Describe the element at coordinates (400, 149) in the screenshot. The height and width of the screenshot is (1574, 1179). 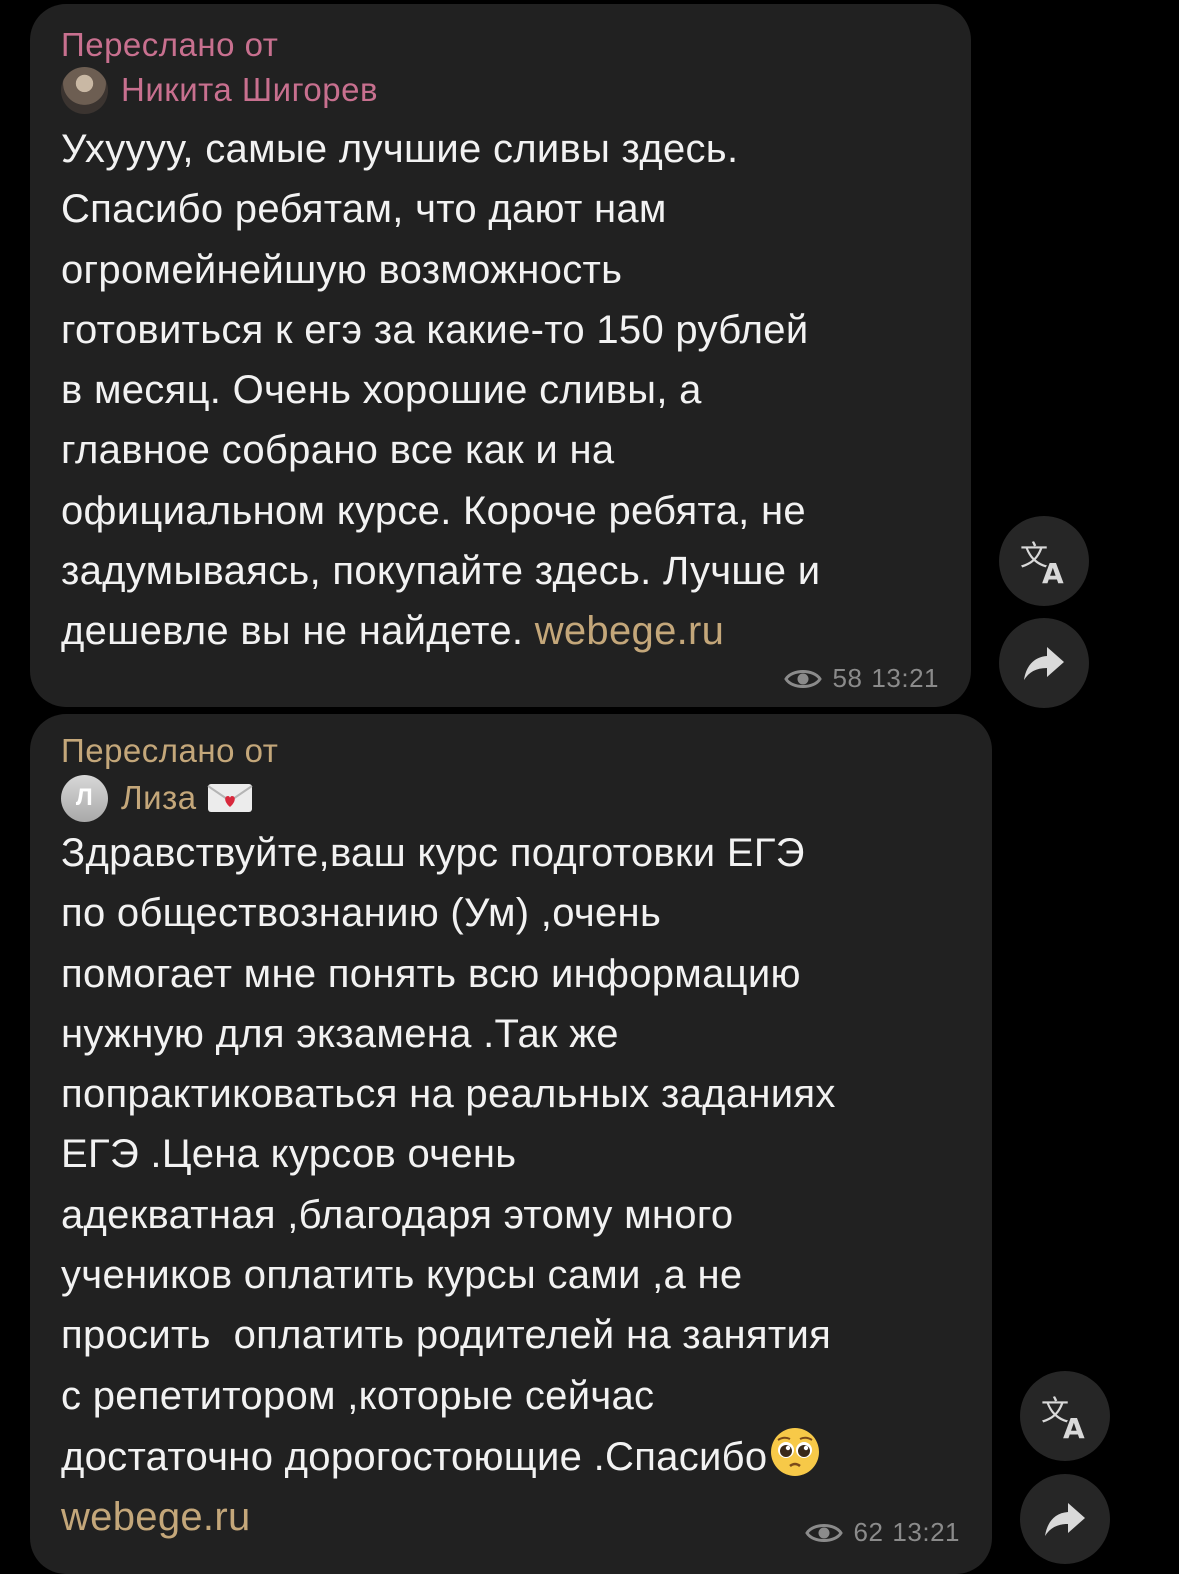
I see `message-line: Ухуууу, самые лучшие сливы здесь.` at that location.